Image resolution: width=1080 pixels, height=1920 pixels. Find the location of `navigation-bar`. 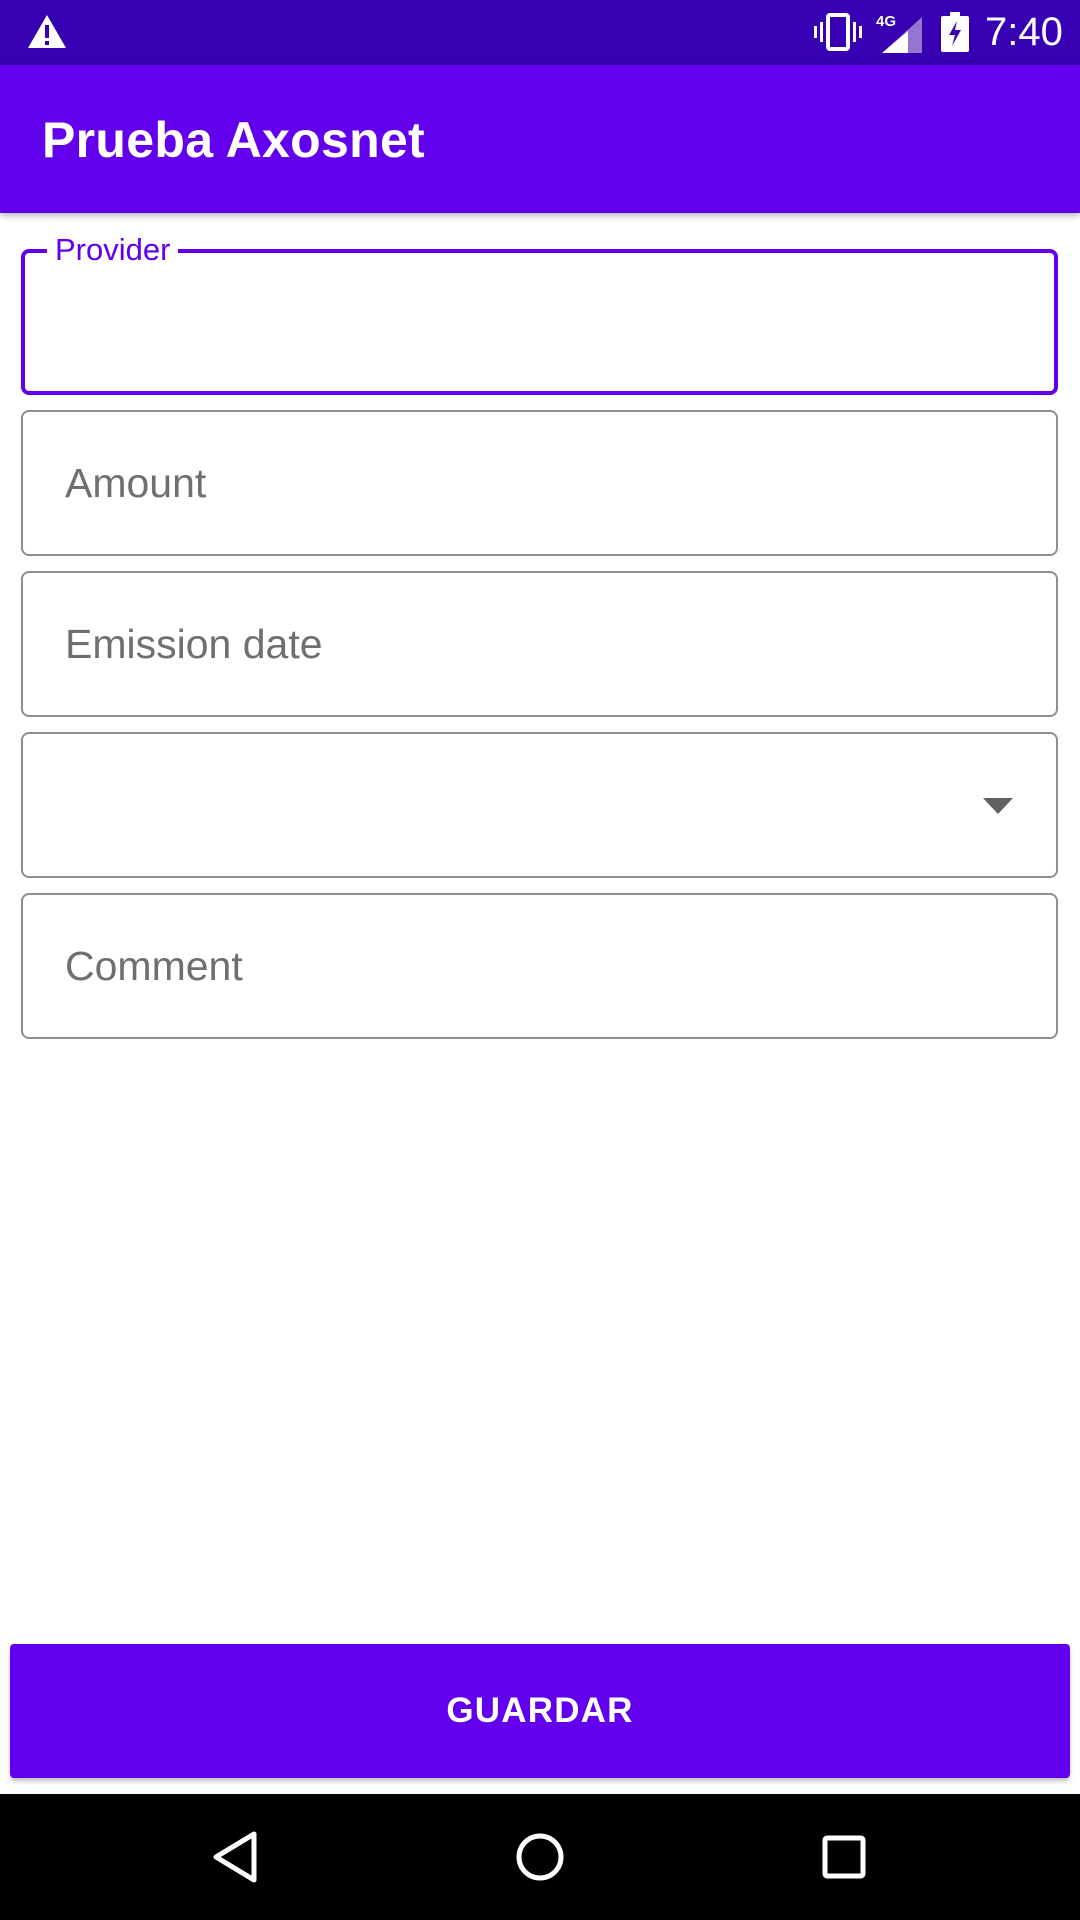

navigation-bar is located at coordinates (540, 1857).